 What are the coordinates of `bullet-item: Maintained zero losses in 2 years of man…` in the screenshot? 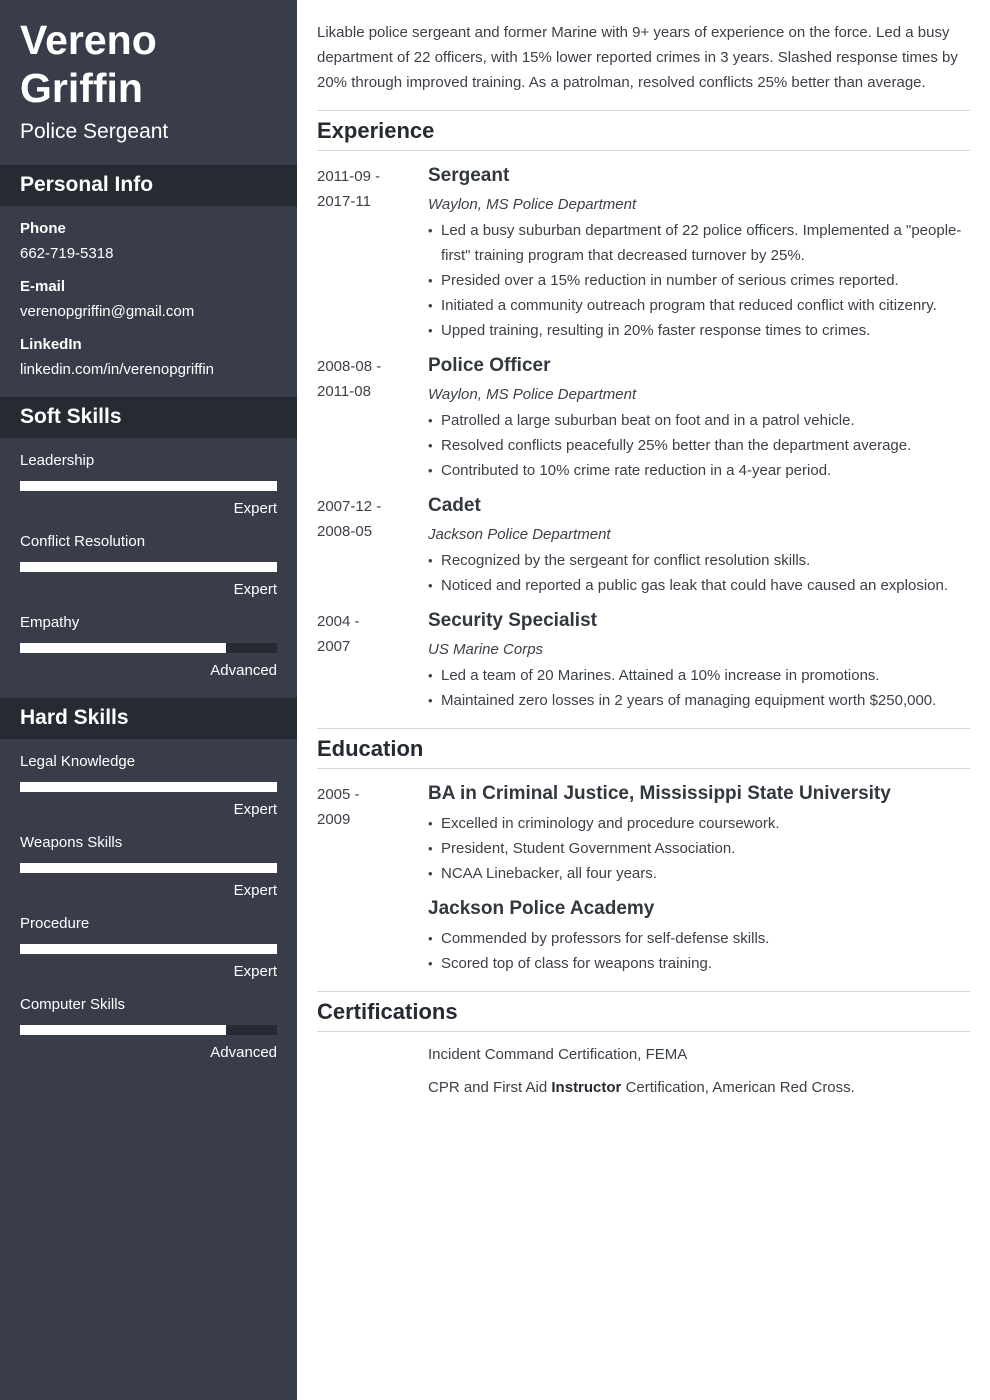 It's located at (699, 700).